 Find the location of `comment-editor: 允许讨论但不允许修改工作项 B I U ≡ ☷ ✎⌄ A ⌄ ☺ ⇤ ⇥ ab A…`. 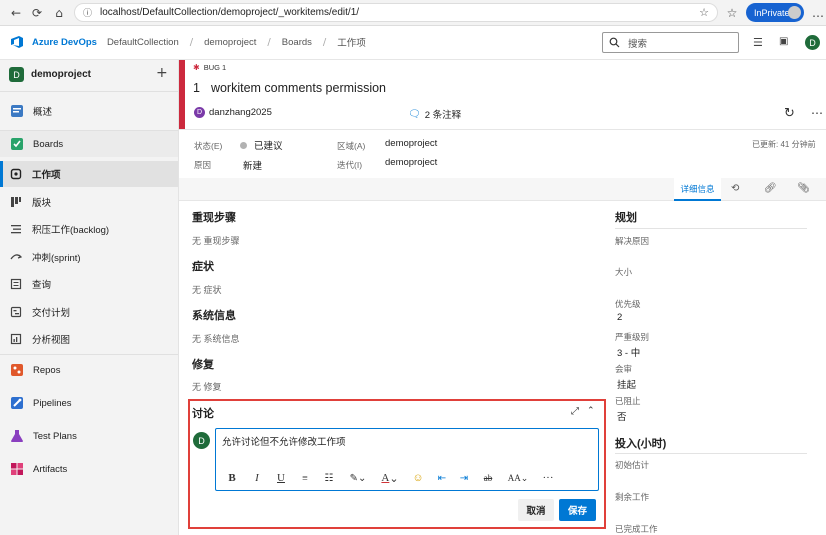

comment-editor: 允许讨论但不允许修改工作项 B I U ≡ ☷ ✎⌄ A ⌄ ☺ ⇤ ⇥ ab A… is located at coordinates (407, 459).